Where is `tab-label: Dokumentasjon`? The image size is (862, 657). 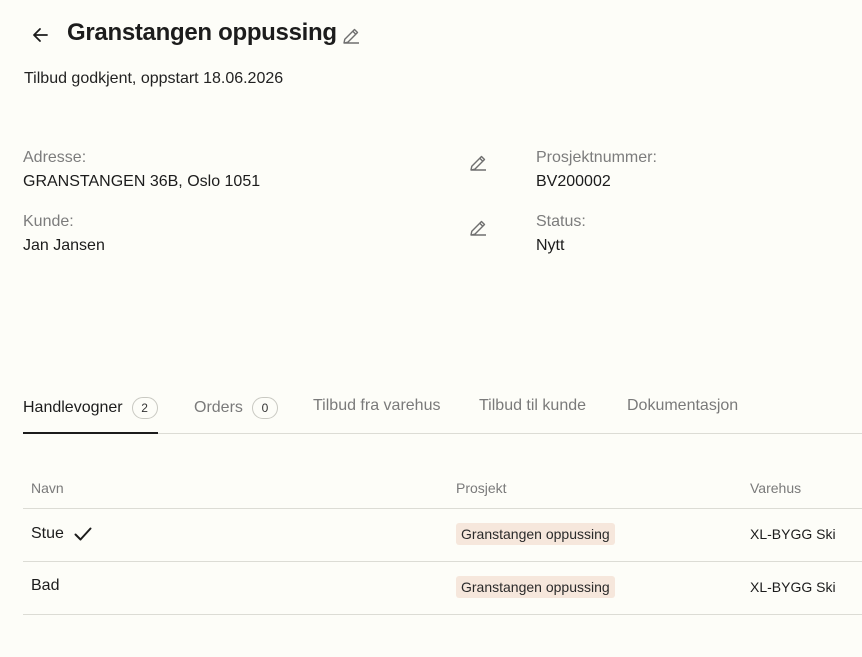 tab-label: Dokumentasjon is located at coordinates (683, 405).